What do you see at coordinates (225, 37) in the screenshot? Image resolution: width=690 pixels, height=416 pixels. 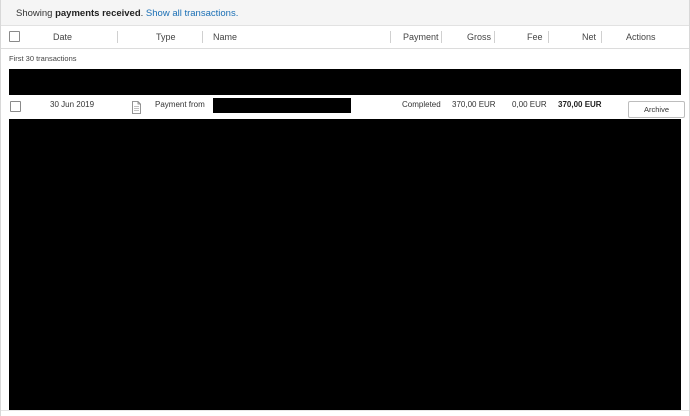 I see `column-header-name: Name` at bounding box center [225, 37].